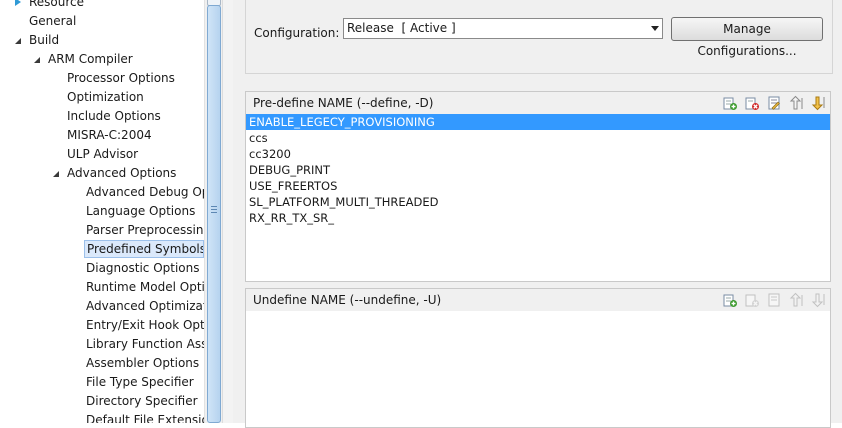  I want to click on list-item: cc3200, so click(538, 154).